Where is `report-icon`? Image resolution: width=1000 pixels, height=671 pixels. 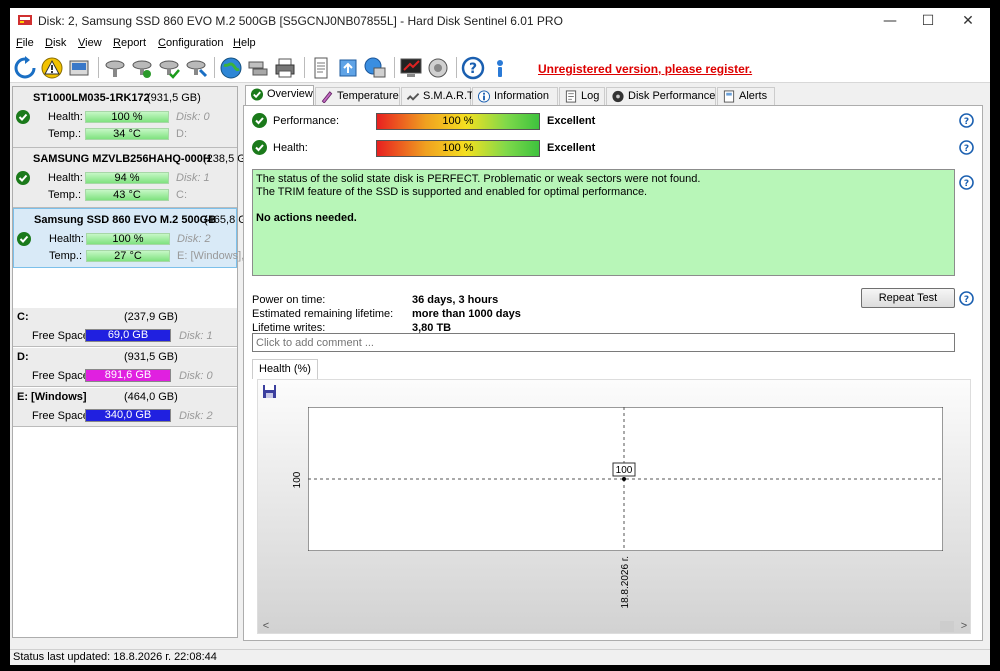
report-icon is located at coordinates (321, 68).